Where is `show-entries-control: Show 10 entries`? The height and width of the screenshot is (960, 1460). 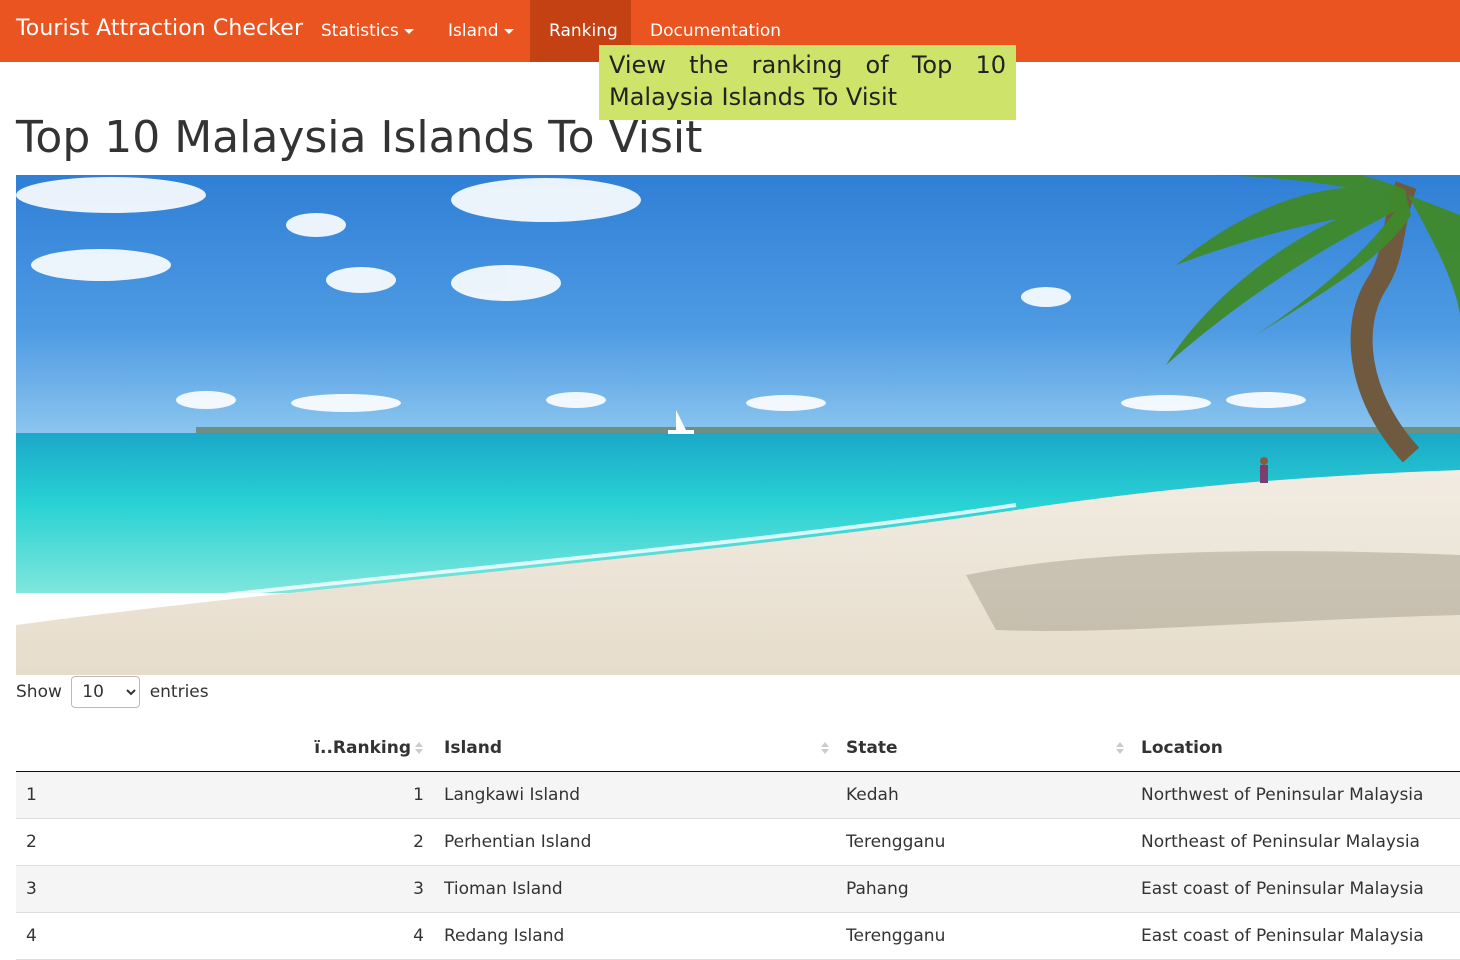
show-entries-control: Show 10 entries is located at coordinates (112, 692).